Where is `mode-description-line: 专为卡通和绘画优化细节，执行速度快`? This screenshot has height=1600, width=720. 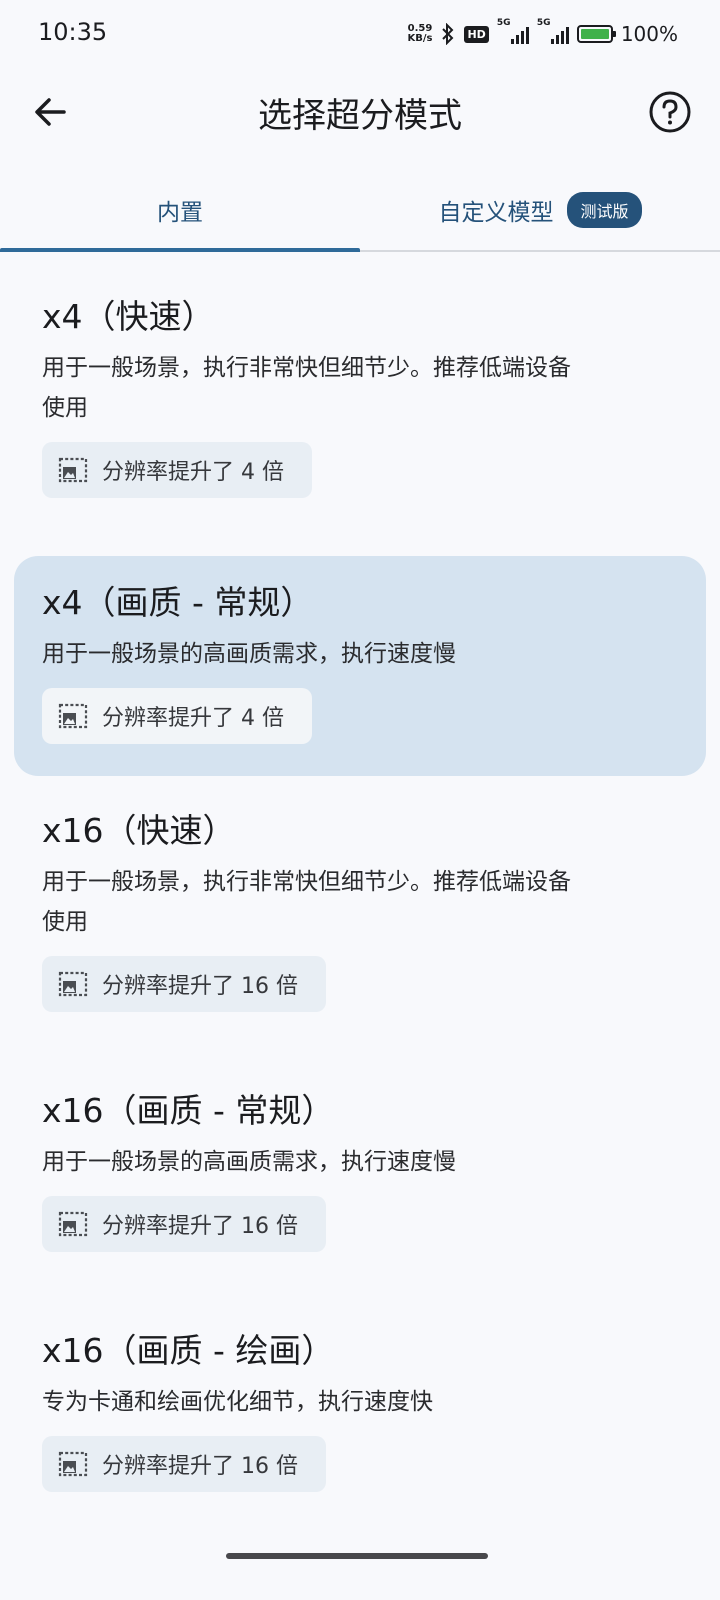 mode-description-line: 专为卡通和绘画优化细节，执行速度快 is located at coordinates (237, 1402).